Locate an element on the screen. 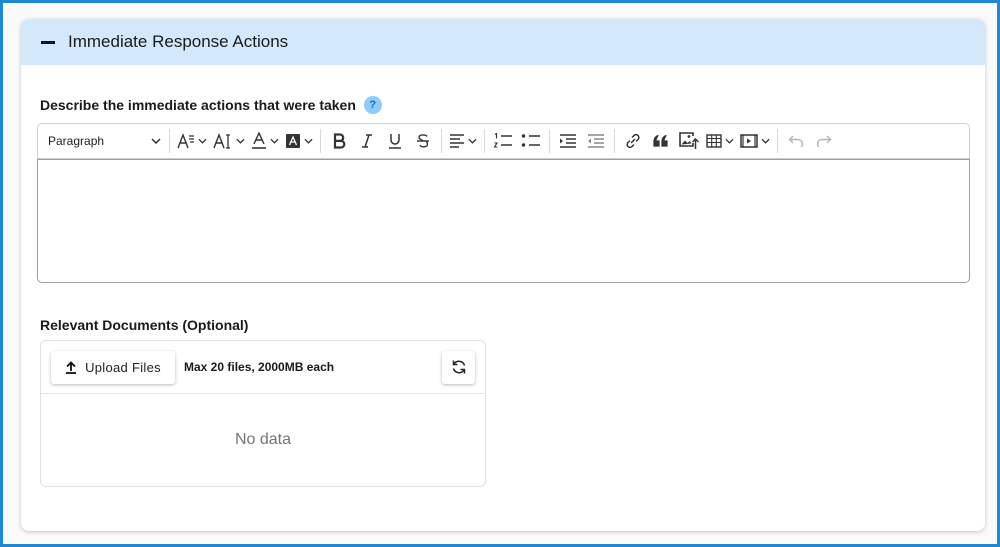  background-color-icon is located at coordinates (293, 141).